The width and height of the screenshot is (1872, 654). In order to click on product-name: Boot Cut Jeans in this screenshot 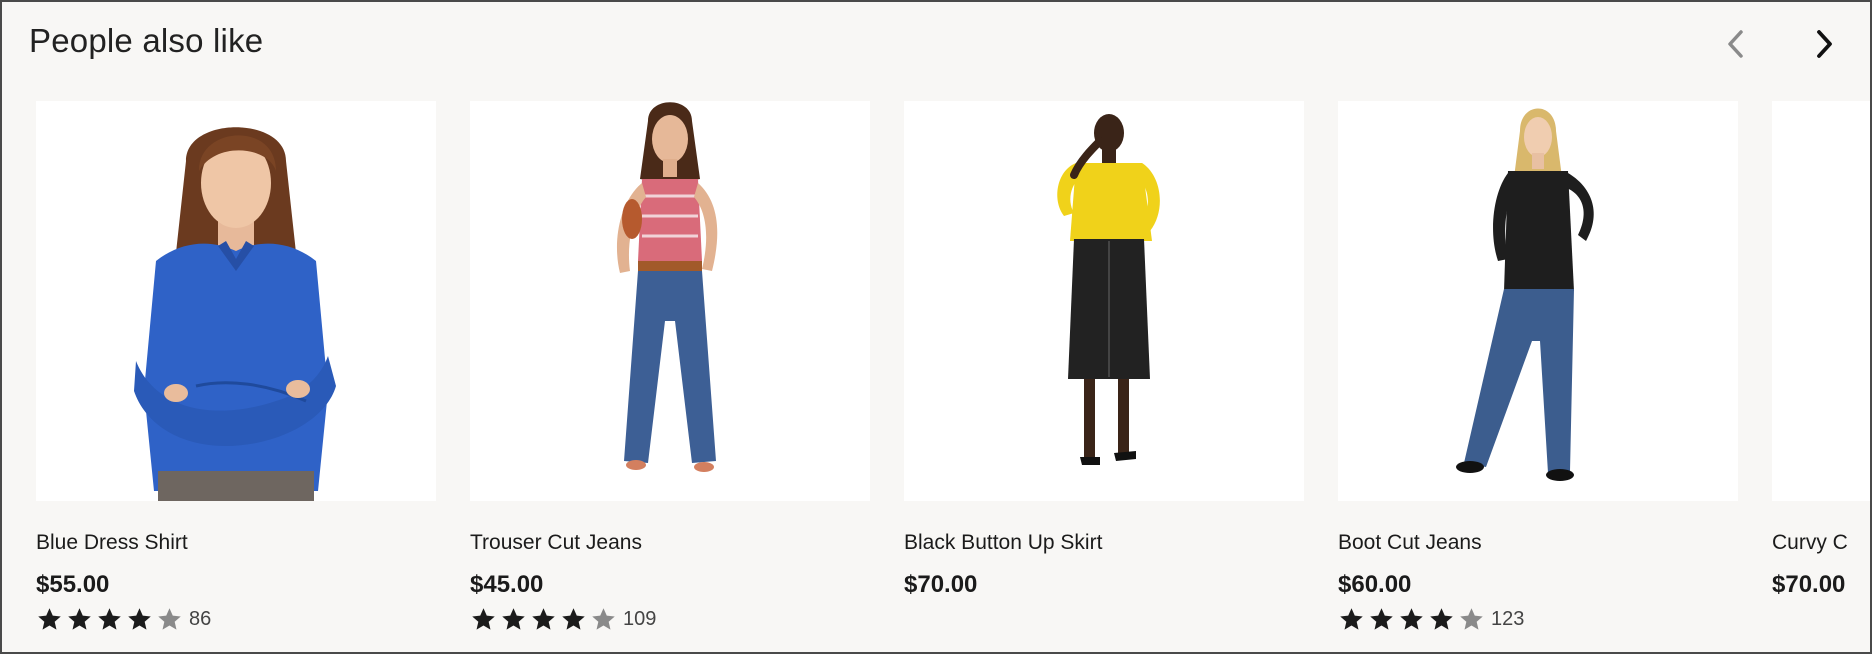, I will do `click(1410, 543)`.